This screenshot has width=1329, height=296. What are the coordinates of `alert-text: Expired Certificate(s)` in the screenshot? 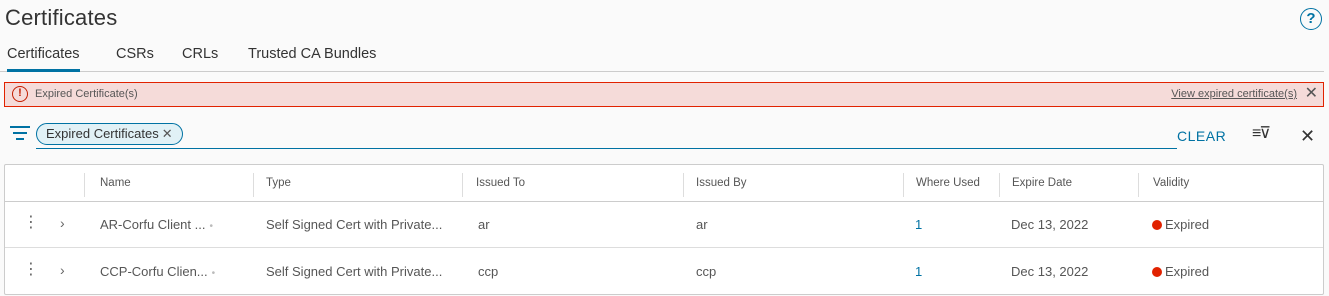 It's located at (86, 94).